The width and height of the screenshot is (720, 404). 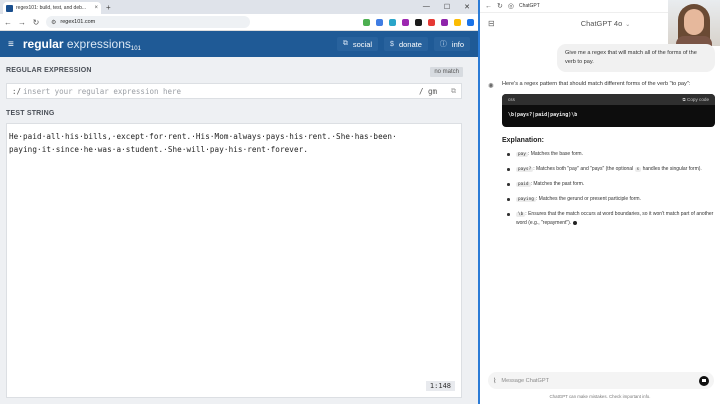 I want to click on list-item: paid: Matches the past form., so click(x=609, y=184).